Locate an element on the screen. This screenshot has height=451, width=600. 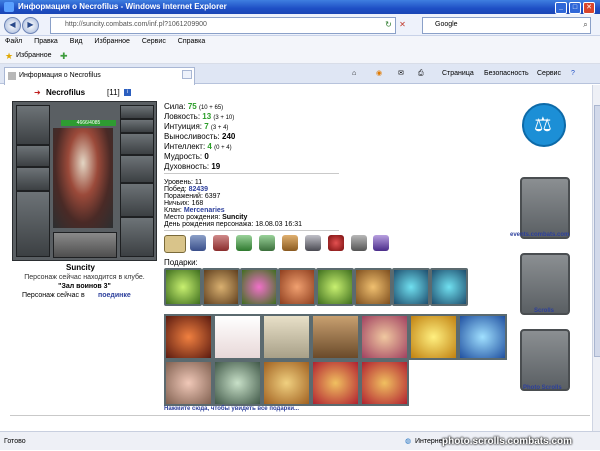
search-input: Google is located at coordinates (506, 25).